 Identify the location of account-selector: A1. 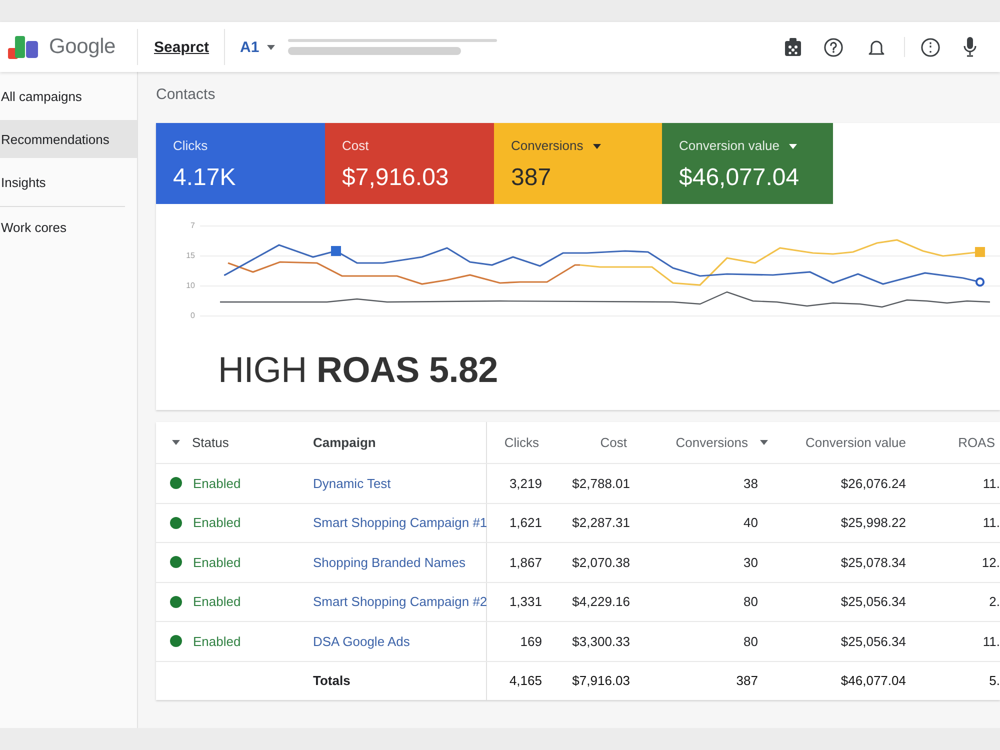
(258, 47).